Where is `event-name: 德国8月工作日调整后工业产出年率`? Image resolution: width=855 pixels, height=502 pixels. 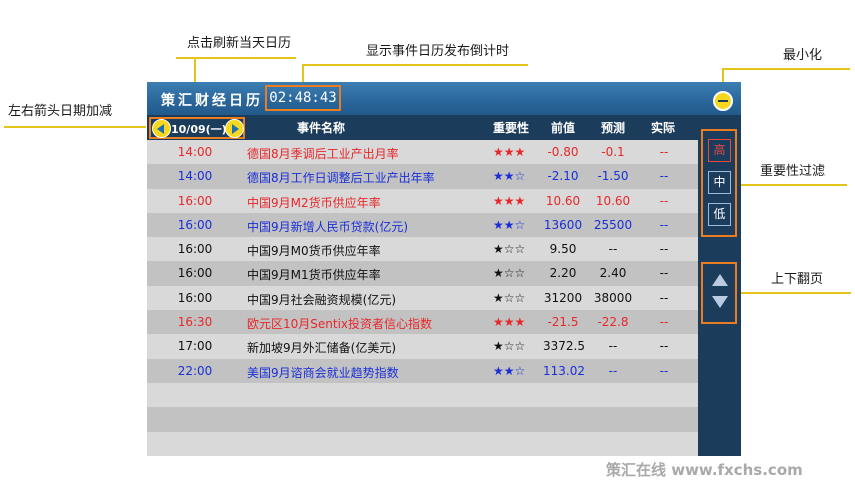
event-name: 德国8月工作日调整后工业产出年率 is located at coordinates (341, 178).